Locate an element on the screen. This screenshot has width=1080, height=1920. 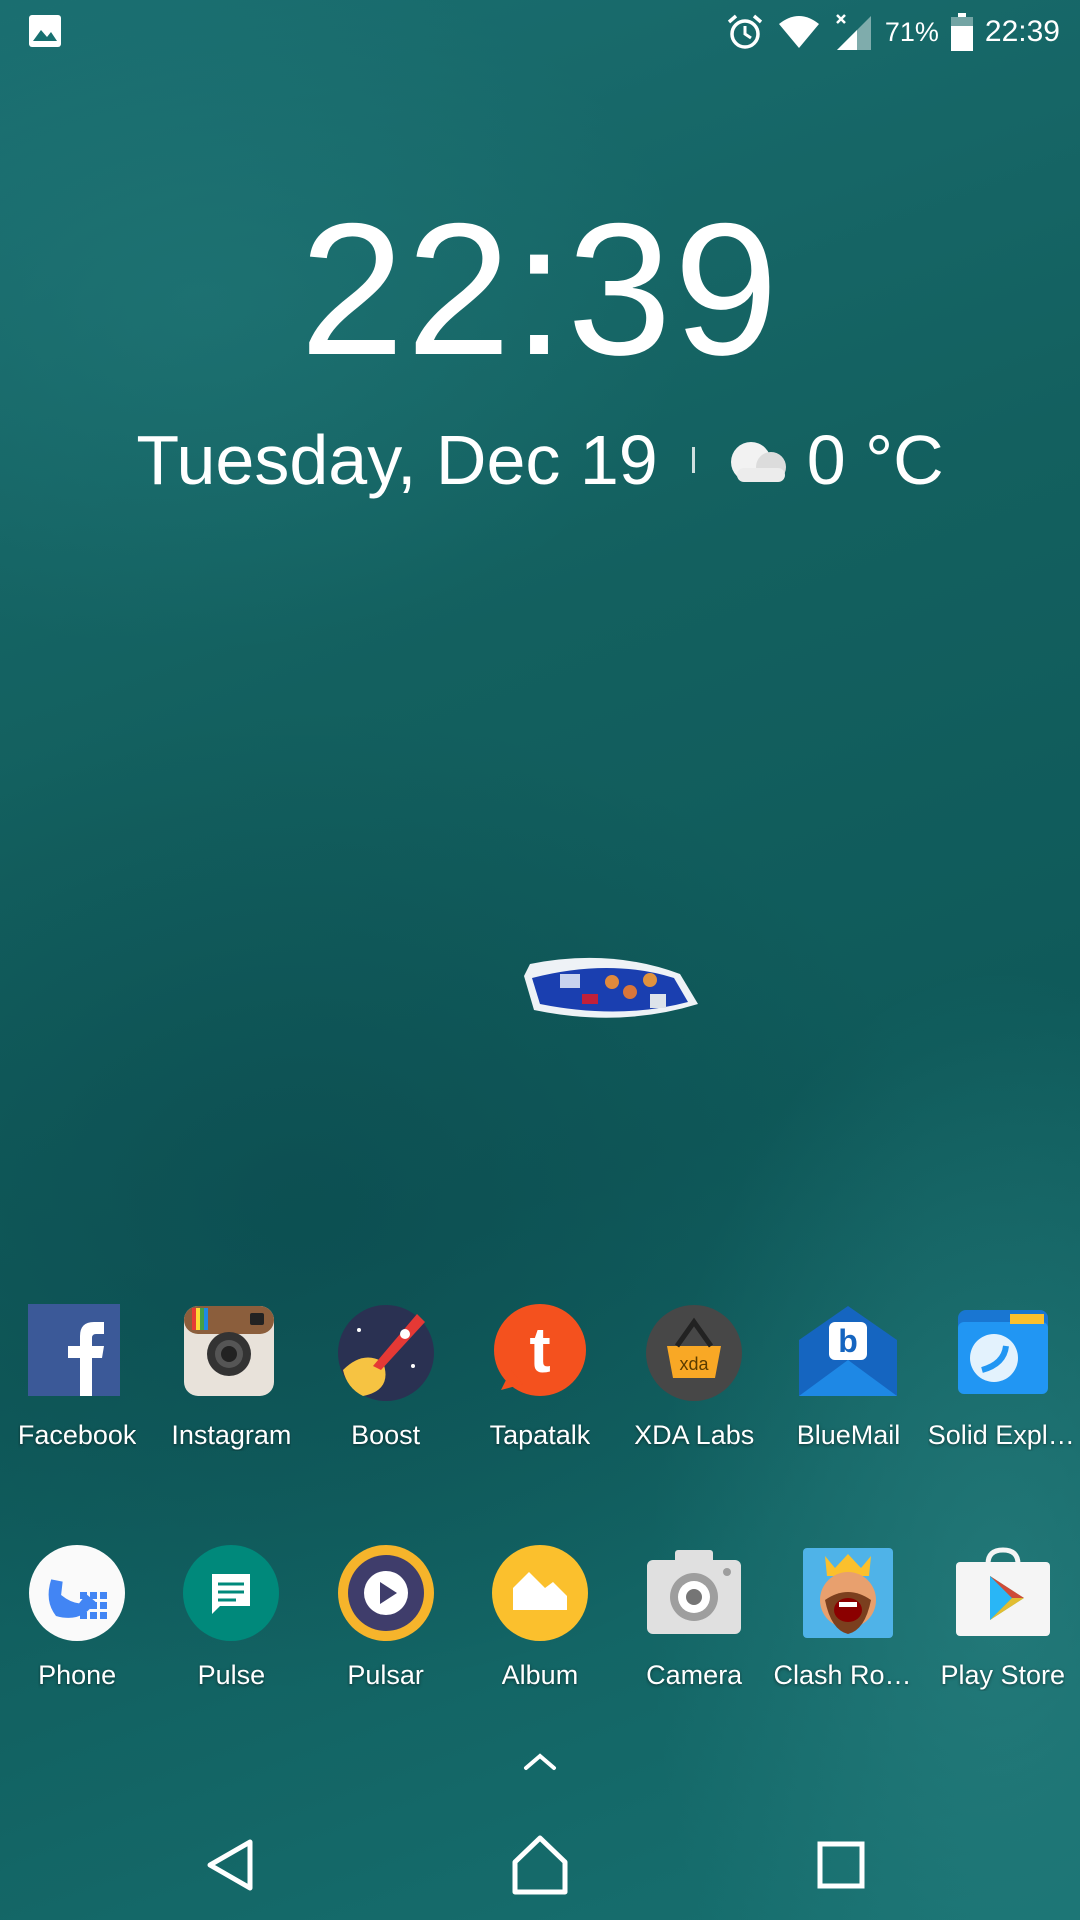
app-label: Instagram is located at coordinates (231, 1435).